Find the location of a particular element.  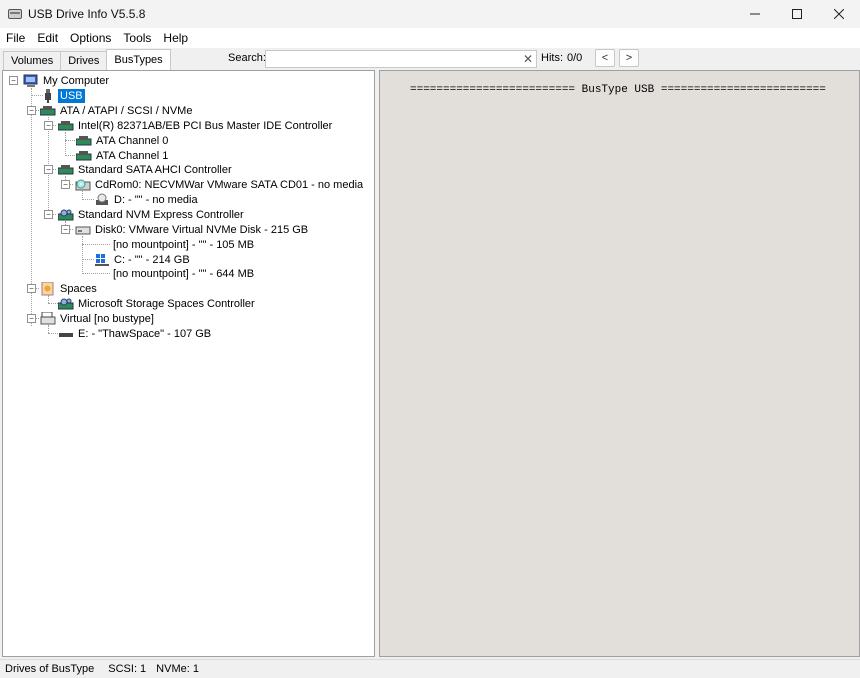

menu-bar: File Edit Options Tools Help is located at coordinates (430, 38).